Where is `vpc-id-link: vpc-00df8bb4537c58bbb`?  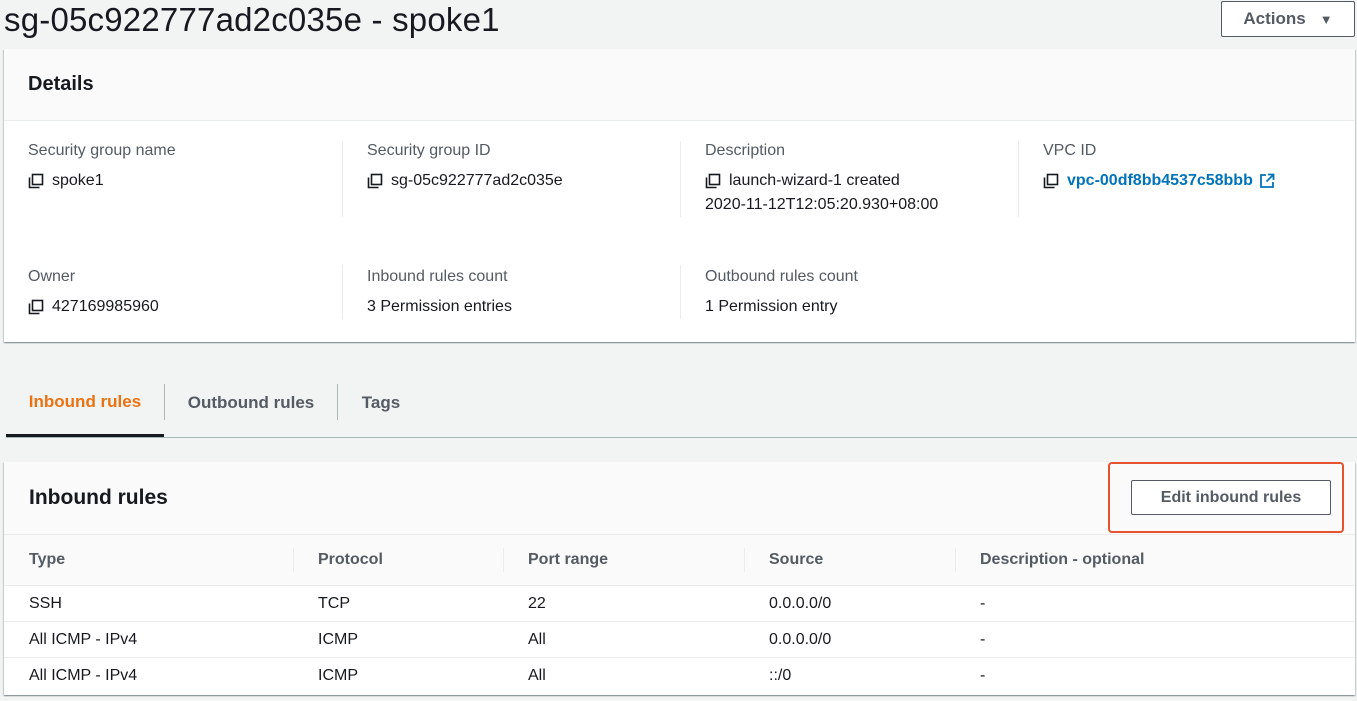 vpc-id-link: vpc-00df8bb4537c58bbb is located at coordinates (1160, 181).